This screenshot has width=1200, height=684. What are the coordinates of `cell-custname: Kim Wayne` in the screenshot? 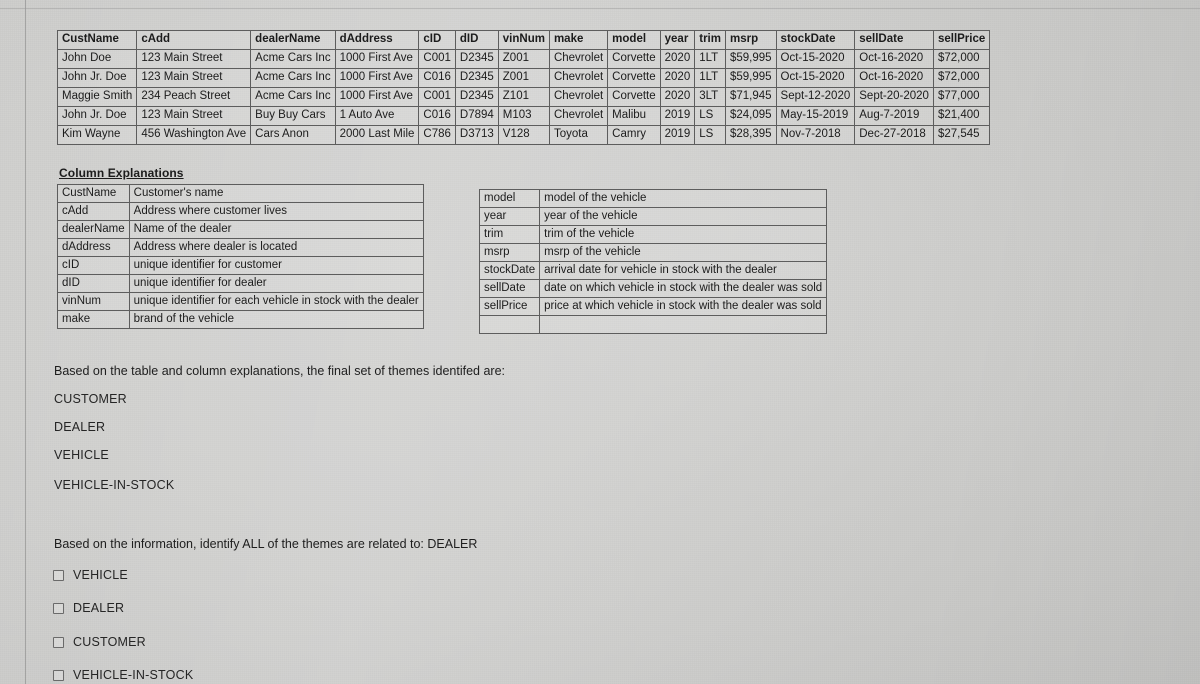 It's located at (97, 135).